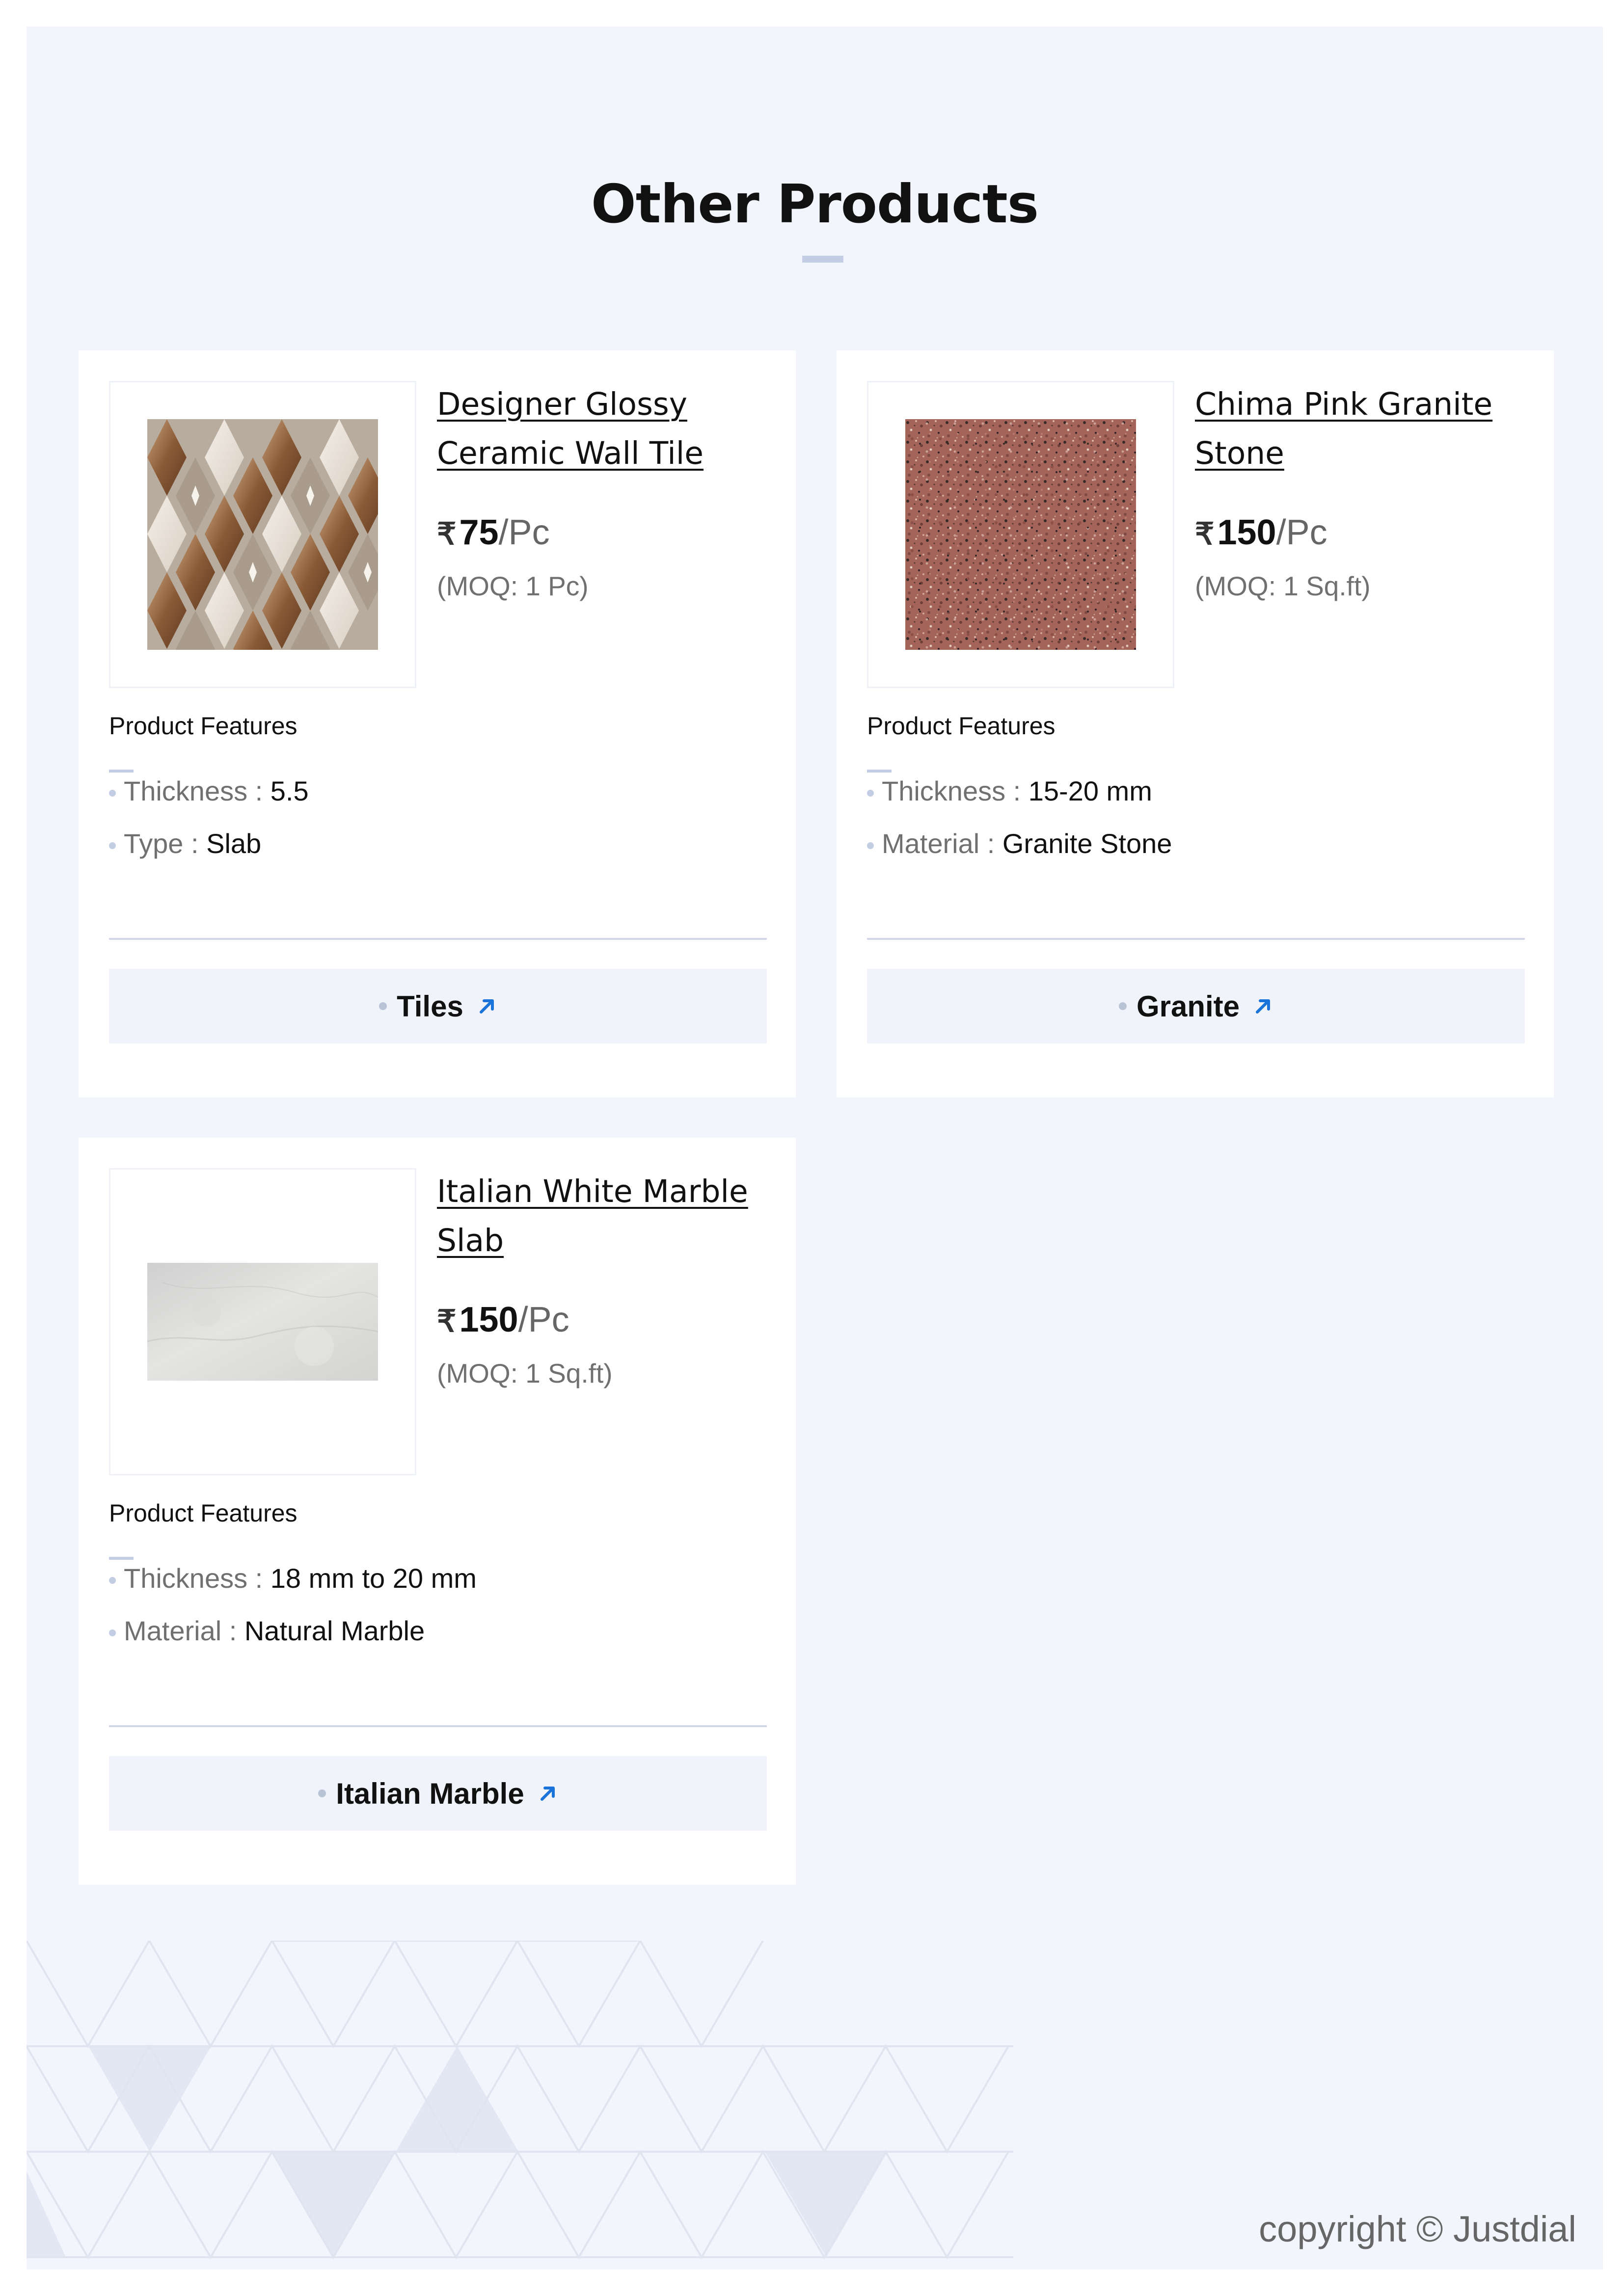 The width and height of the screenshot is (1624, 2296). I want to click on granite-stone-image, so click(1020, 534).